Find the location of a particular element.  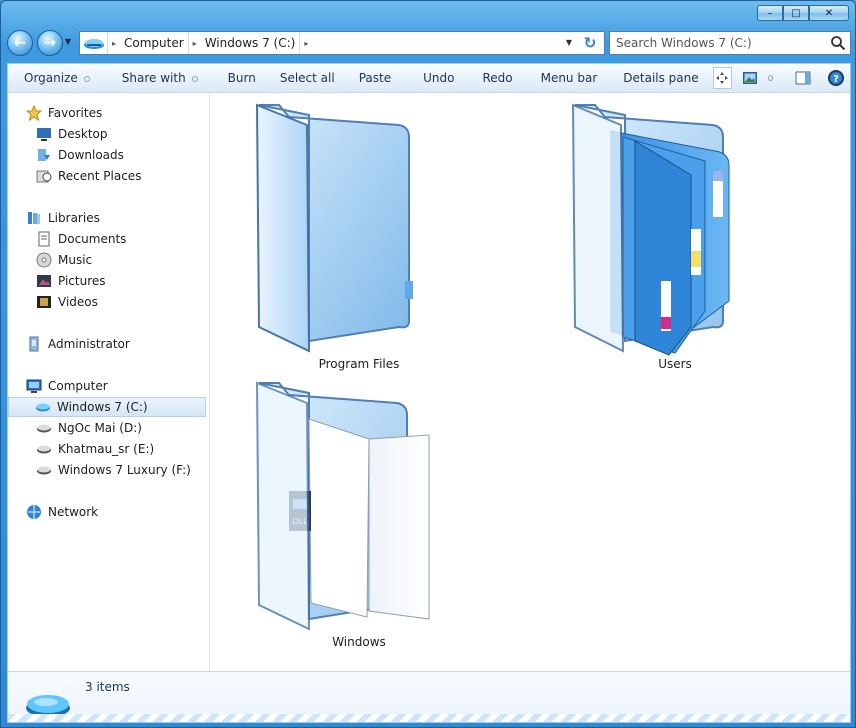

search-input: Search Windows 7 (C:) is located at coordinates (730, 43).